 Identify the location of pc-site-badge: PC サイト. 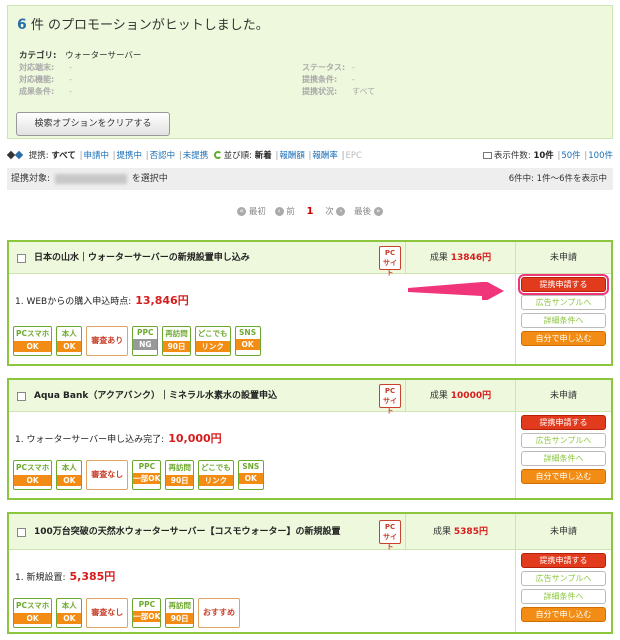
(390, 261).